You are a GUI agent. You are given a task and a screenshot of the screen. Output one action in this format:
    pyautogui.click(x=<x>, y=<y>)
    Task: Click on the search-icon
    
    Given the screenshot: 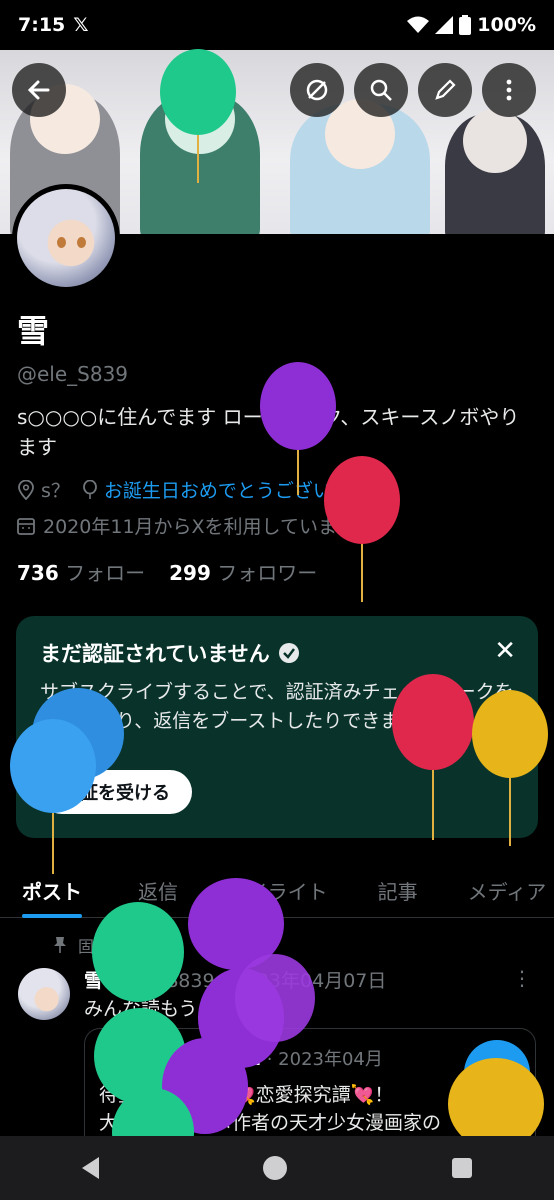 What is the action you would take?
    pyautogui.click(x=381, y=90)
    